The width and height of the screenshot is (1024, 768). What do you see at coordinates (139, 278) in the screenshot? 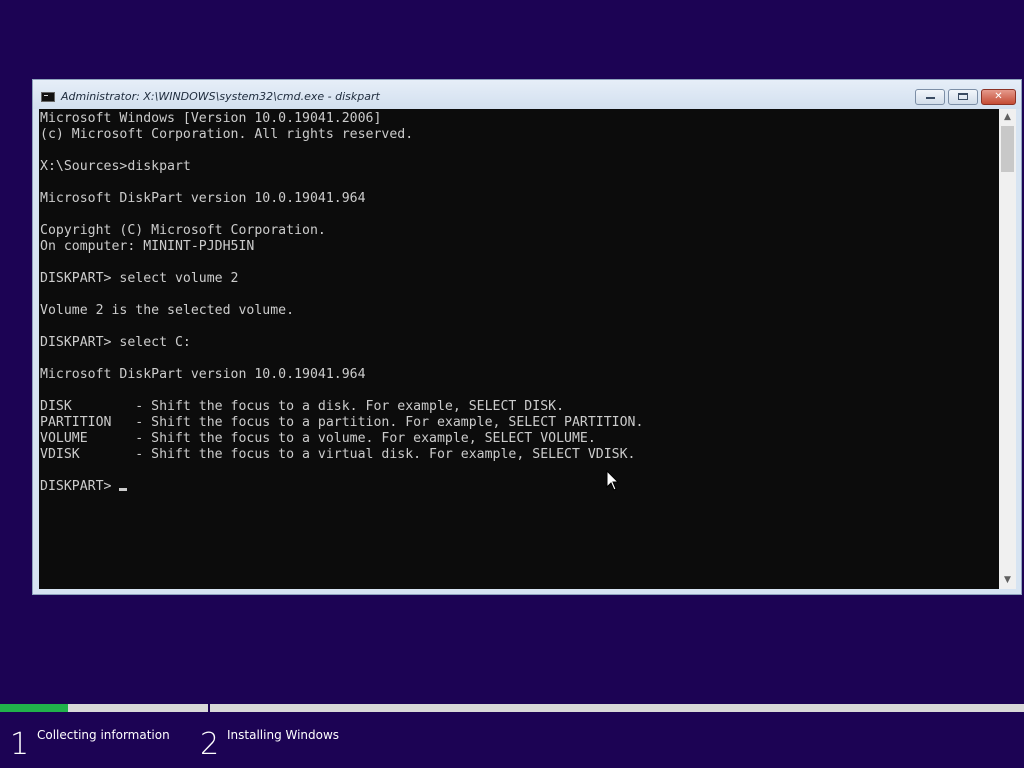
I see `console-line: DISKPART> select volume 2` at bounding box center [139, 278].